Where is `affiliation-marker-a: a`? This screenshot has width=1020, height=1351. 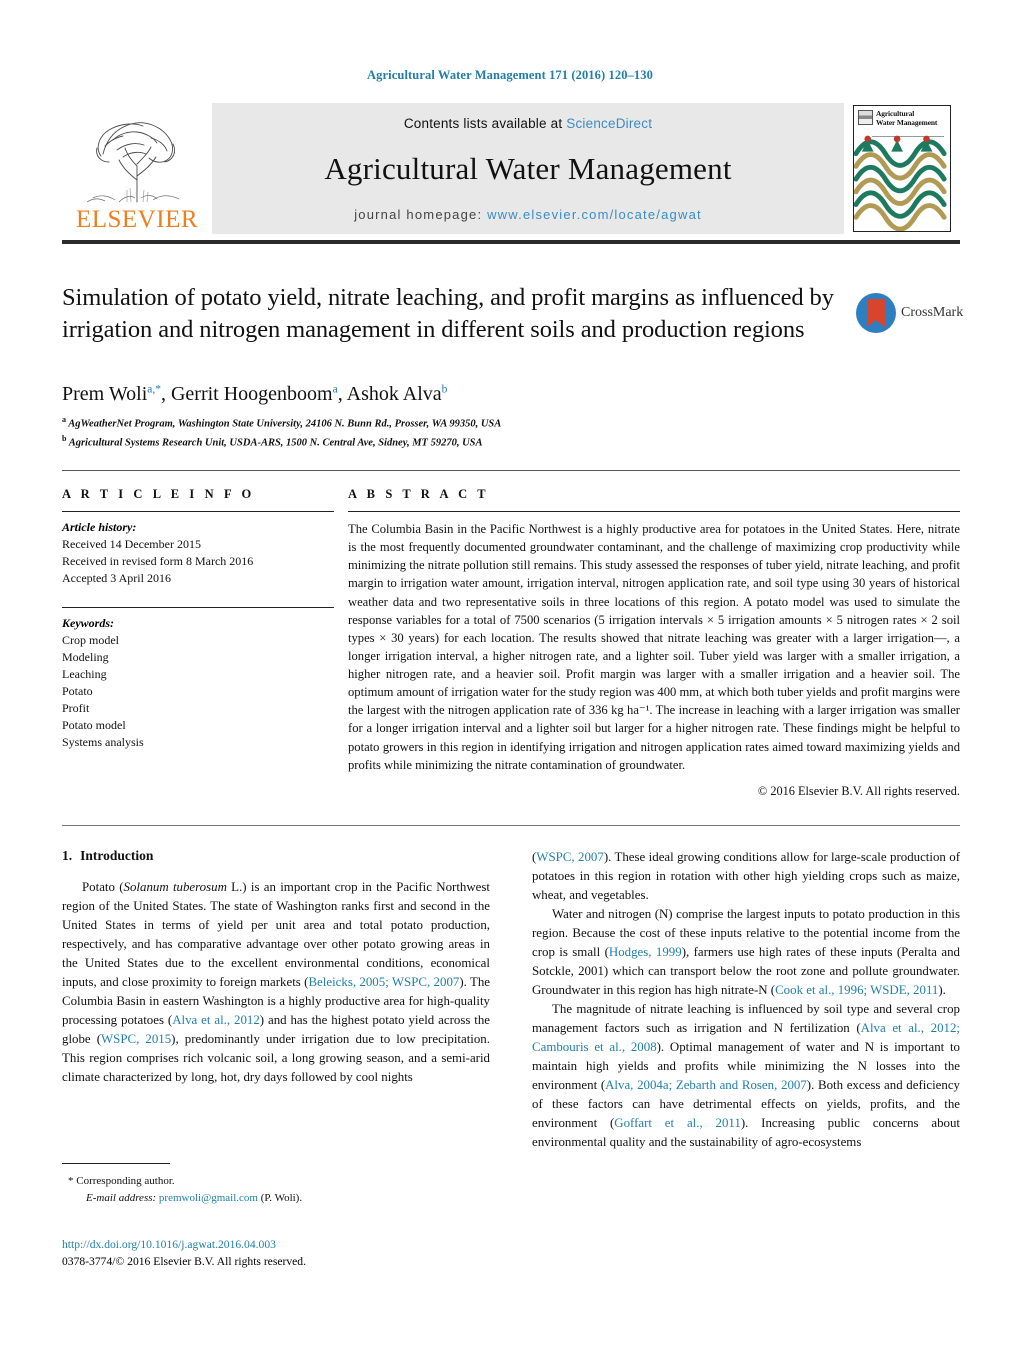
affiliation-marker-a: a is located at coordinates (64, 419).